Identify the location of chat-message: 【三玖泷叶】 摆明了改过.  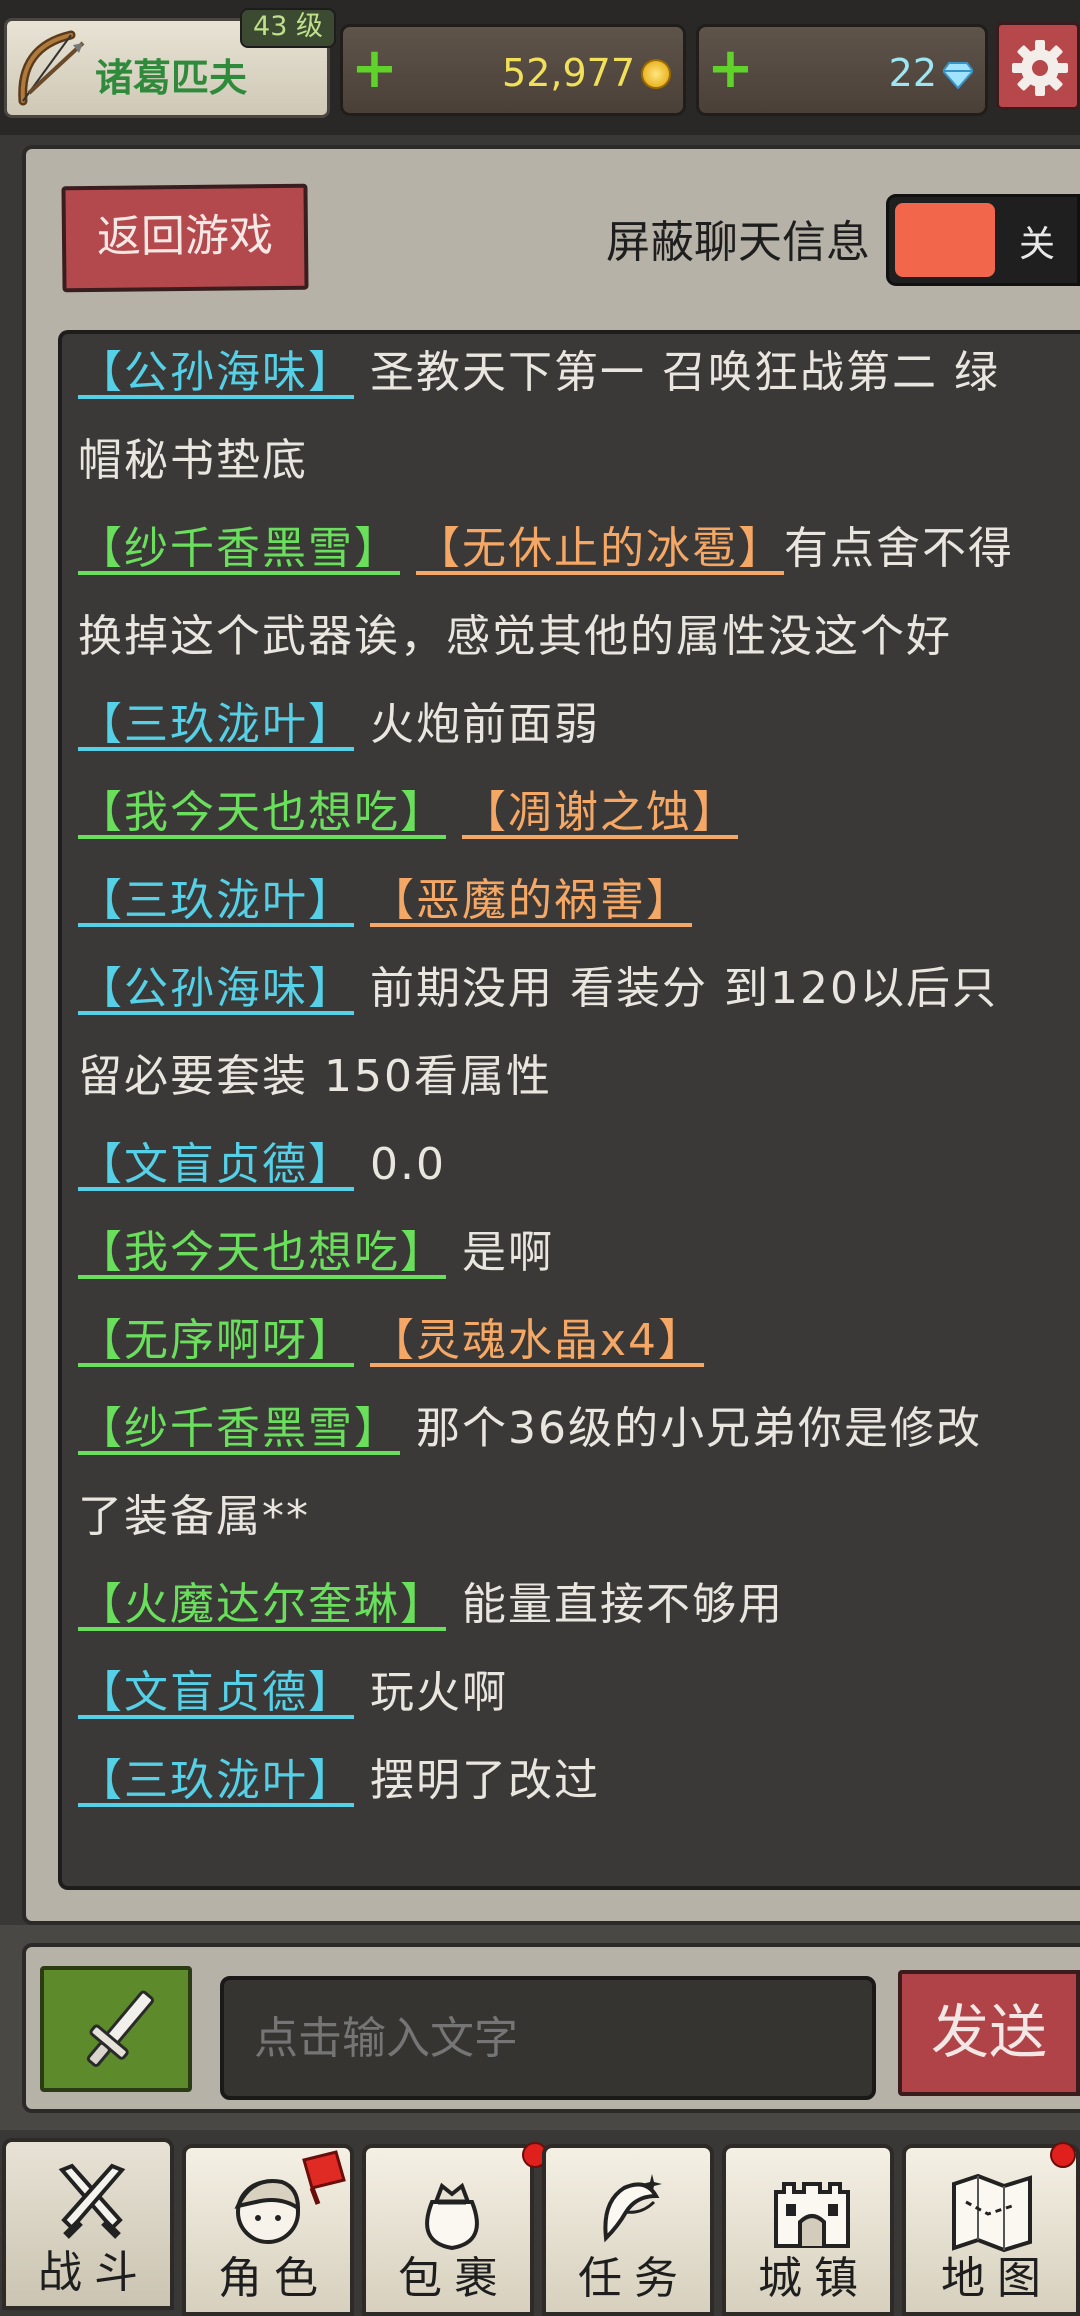
(339, 1781).